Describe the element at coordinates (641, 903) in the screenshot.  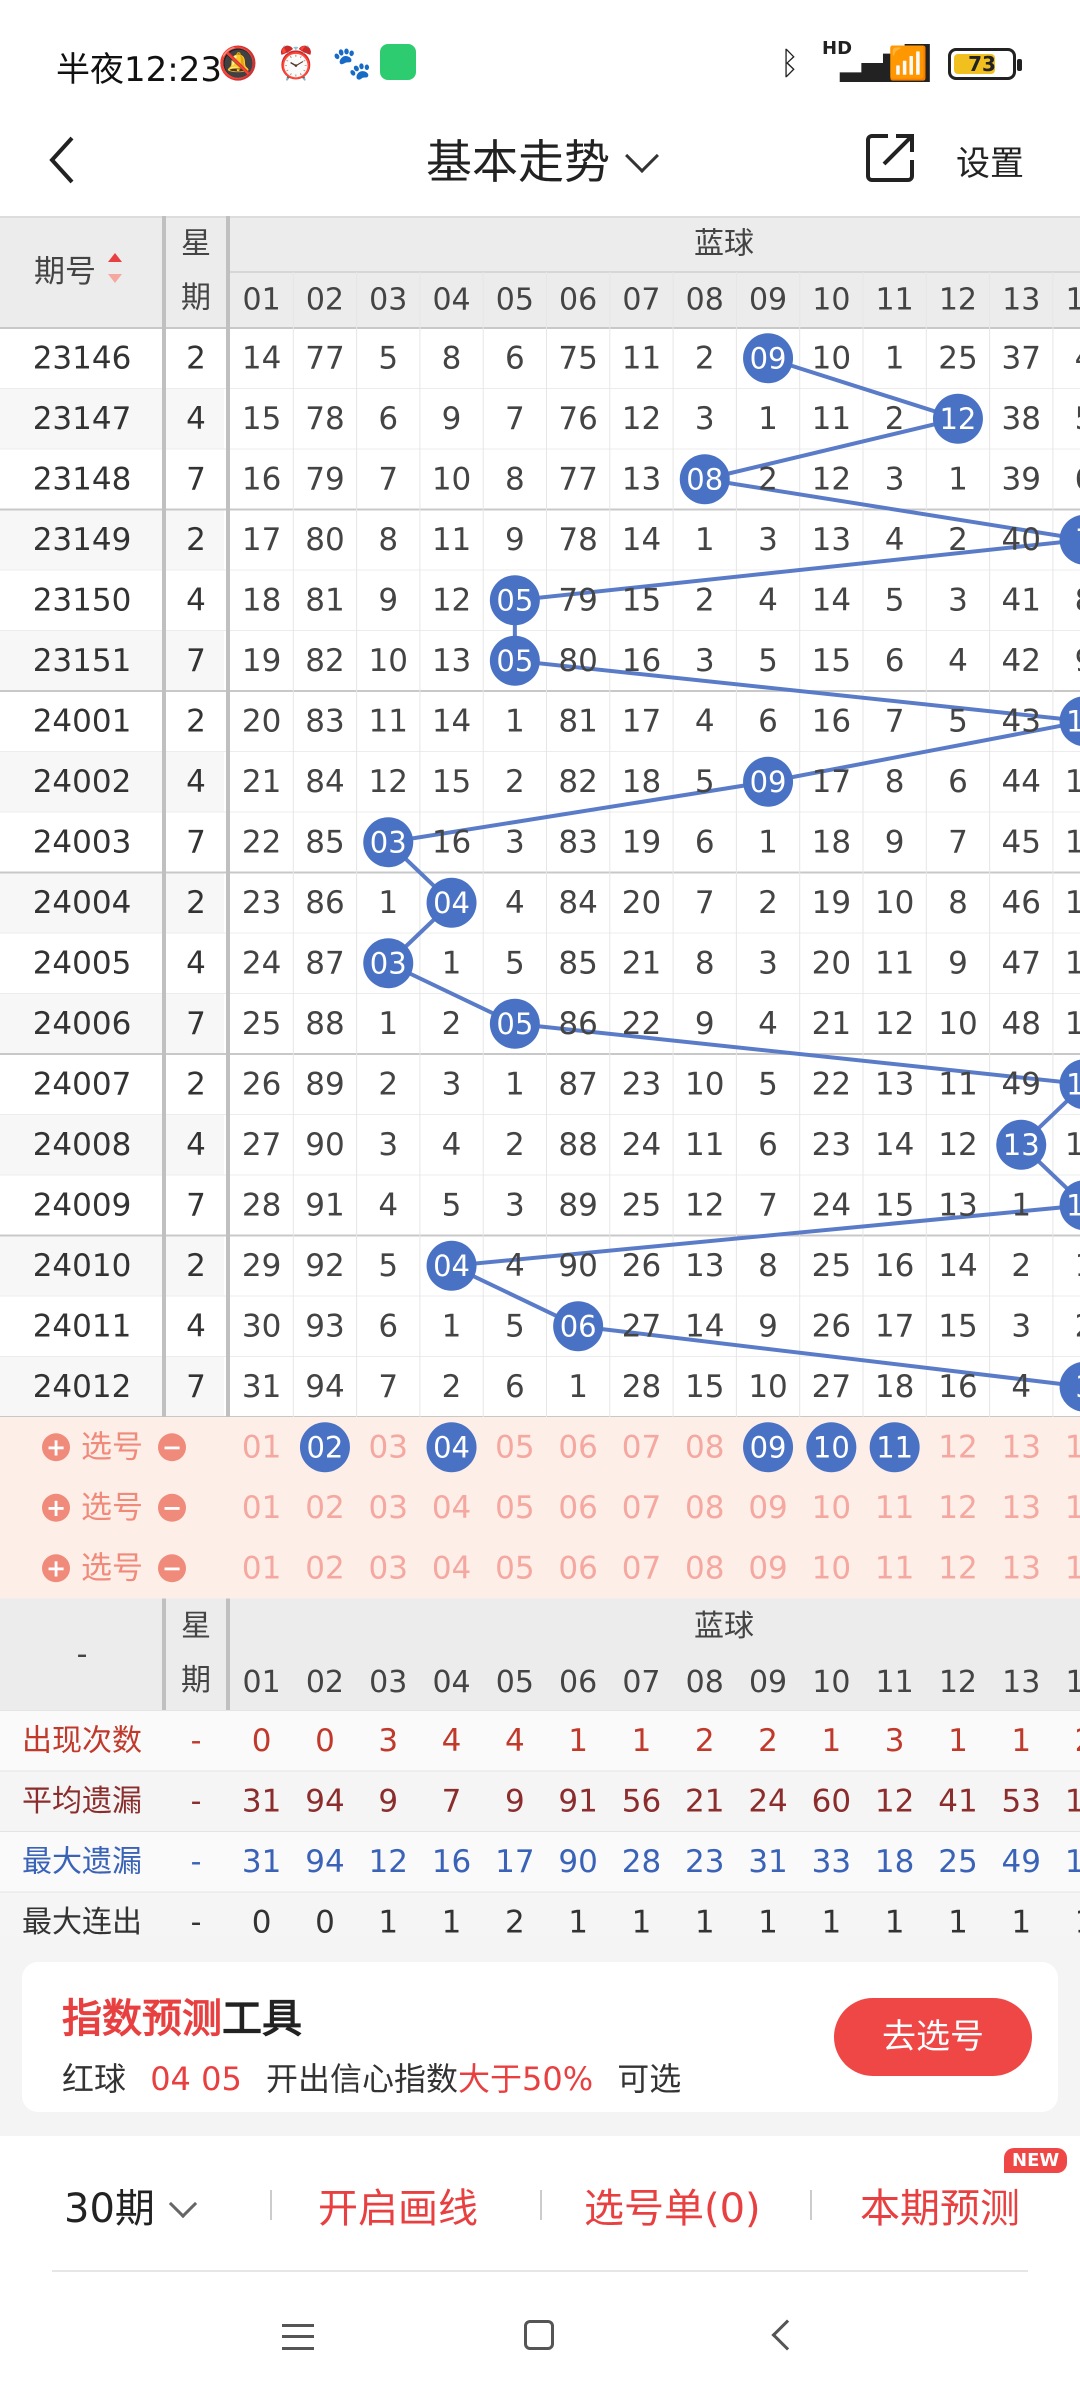
I see `miss-count: 20` at that location.